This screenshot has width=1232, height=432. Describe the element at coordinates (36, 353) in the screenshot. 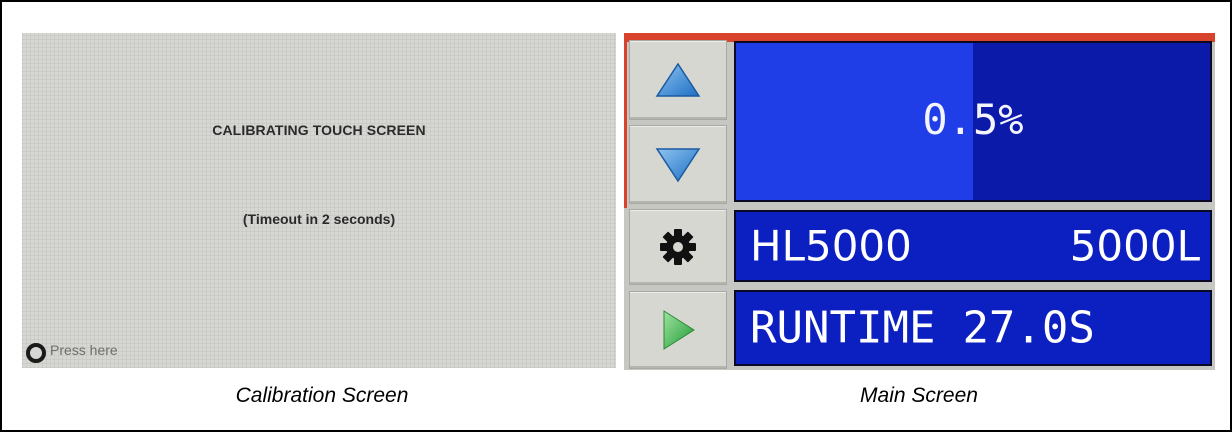

I see `ring-target-icon` at that location.